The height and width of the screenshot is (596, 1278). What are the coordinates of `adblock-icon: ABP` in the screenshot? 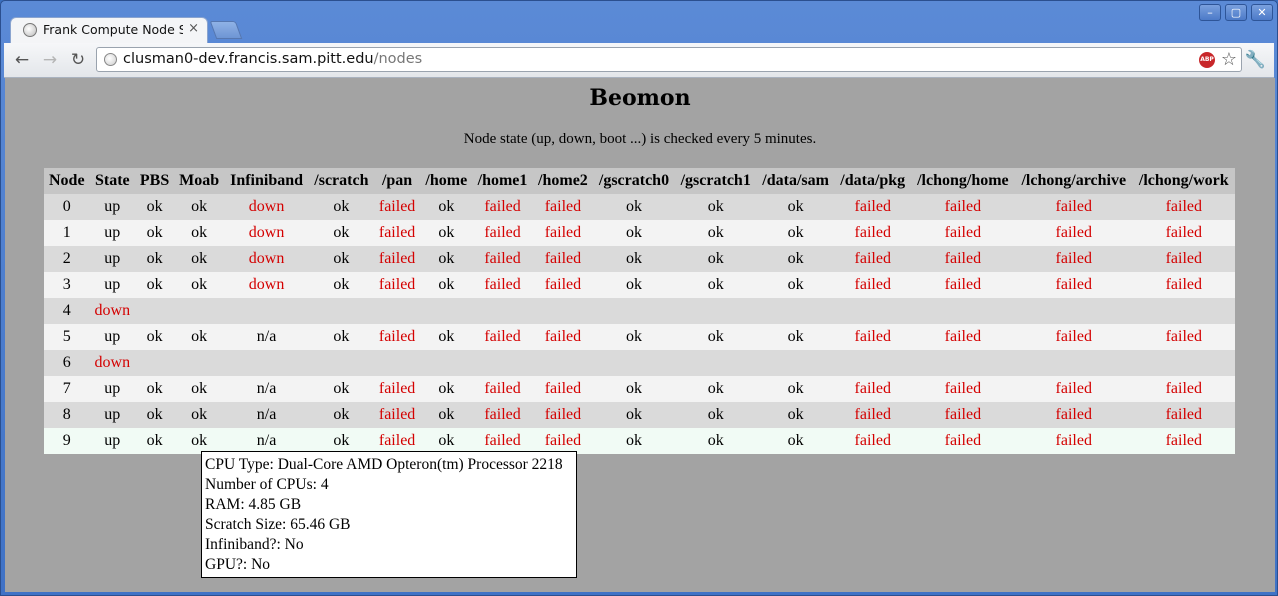 It's located at (1207, 60).